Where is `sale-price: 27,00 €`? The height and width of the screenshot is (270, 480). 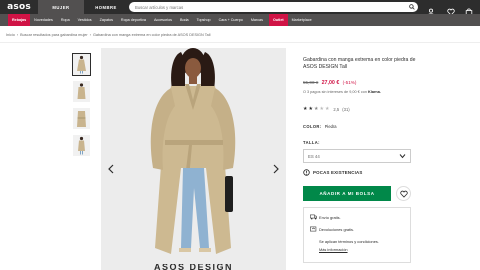 sale-price: 27,00 € is located at coordinates (330, 83).